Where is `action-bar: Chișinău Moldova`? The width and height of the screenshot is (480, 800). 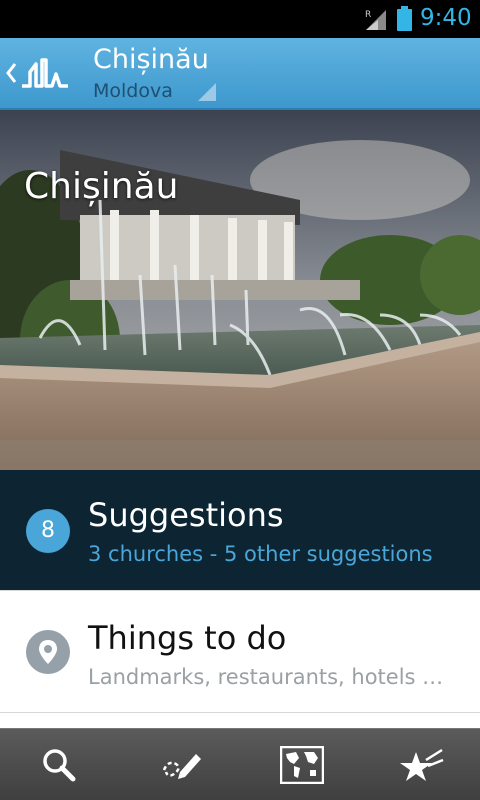 action-bar: Chișinău Moldova is located at coordinates (240, 74).